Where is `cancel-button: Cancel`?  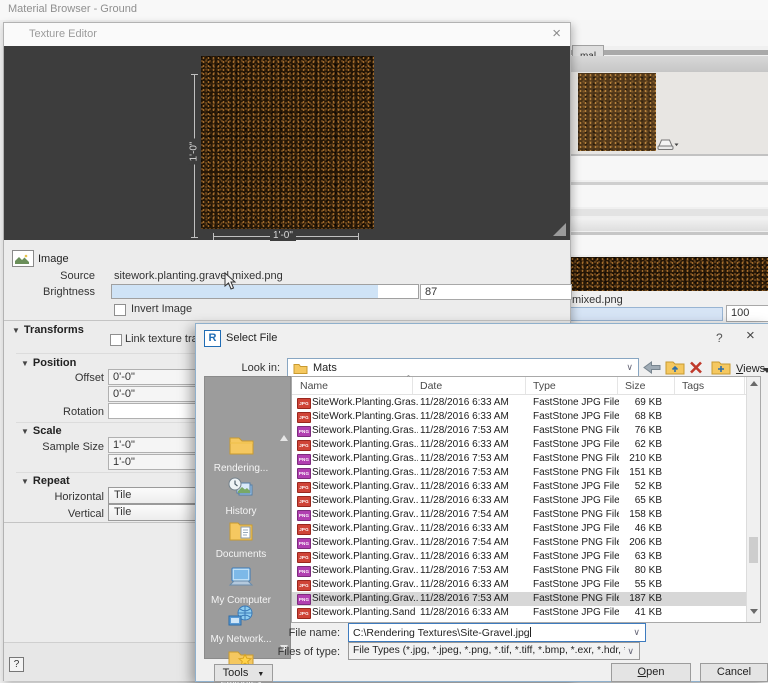 cancel-button: Cancel is located at coordinates (734, 672).